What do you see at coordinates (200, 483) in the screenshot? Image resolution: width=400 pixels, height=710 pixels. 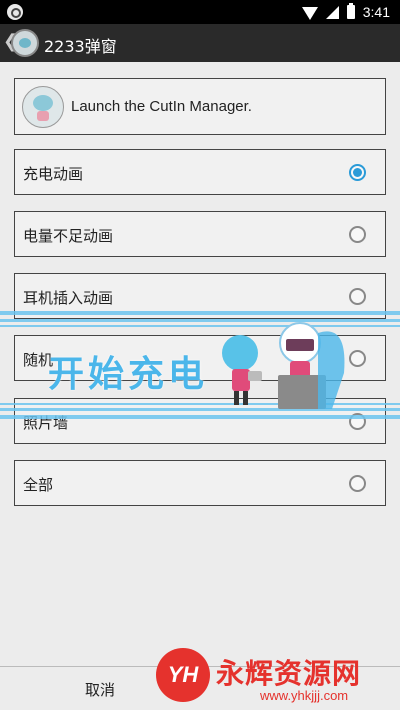 I see `option-all: 全部` at bounding box center [200, 483].